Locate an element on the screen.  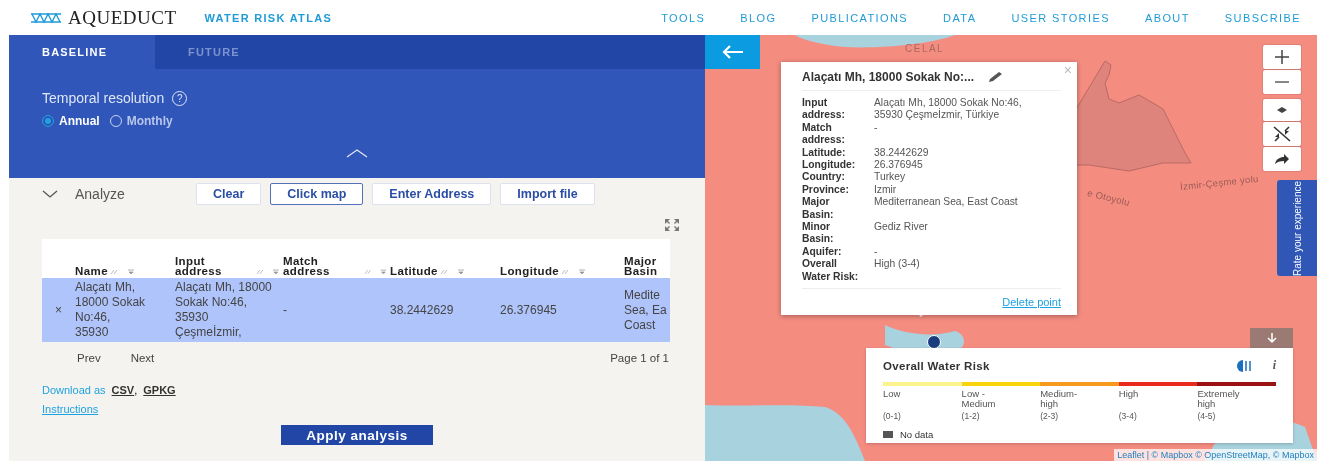
legend-title: Overall Water Risk is located at coordinates (936, 365).